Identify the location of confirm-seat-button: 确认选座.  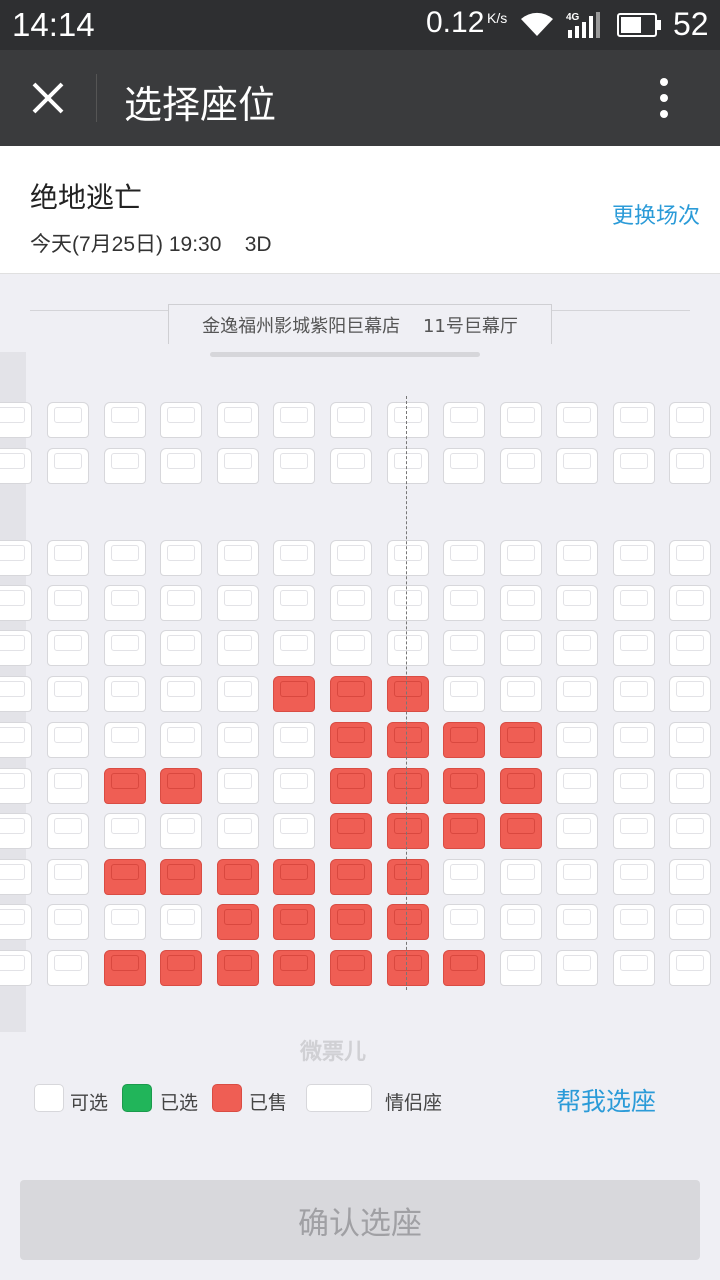
(360, 1220).